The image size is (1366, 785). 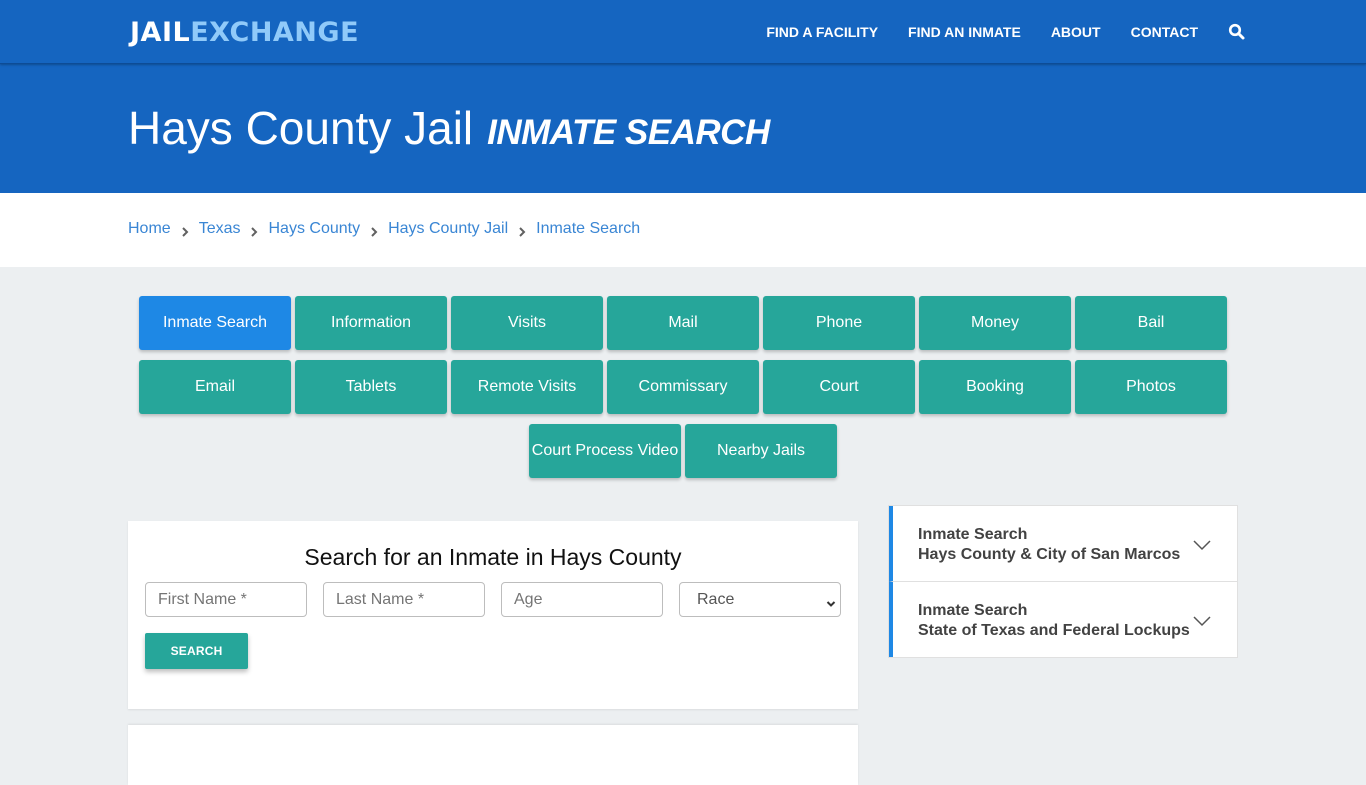 What do you see at coordinates (995, 323) in the screenshot?
I see `tab-money: Money` at bounding box center [995, 323].